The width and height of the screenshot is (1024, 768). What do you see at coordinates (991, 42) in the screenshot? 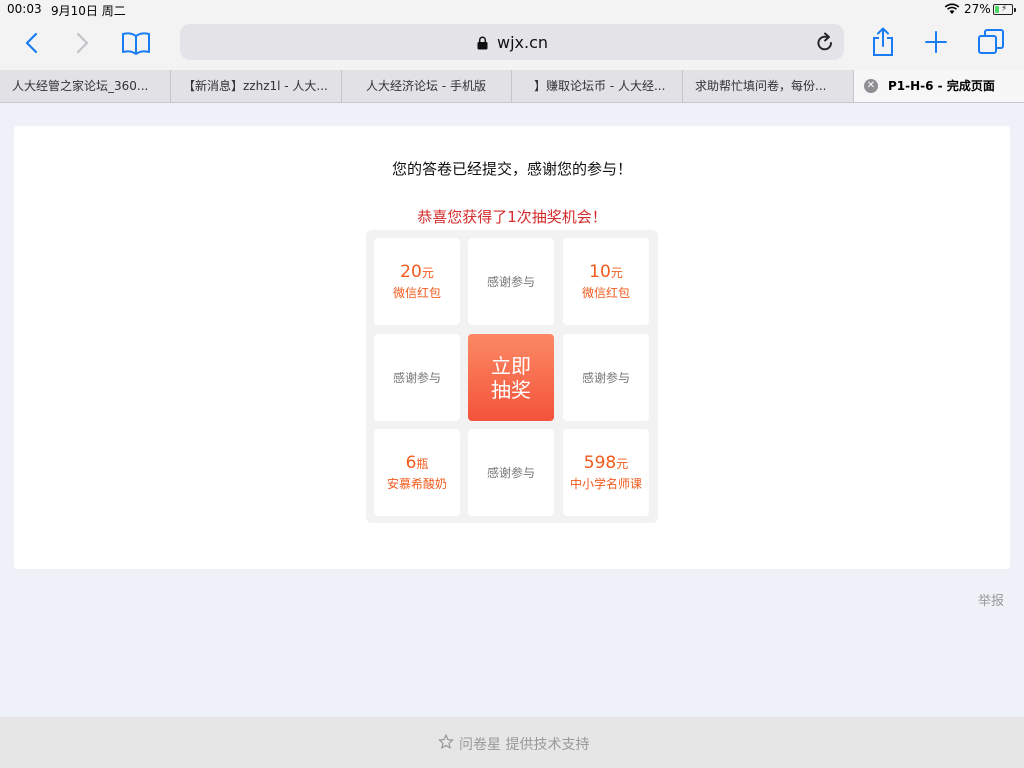
I see `tabs-icon` at bounding box center [991, 42].